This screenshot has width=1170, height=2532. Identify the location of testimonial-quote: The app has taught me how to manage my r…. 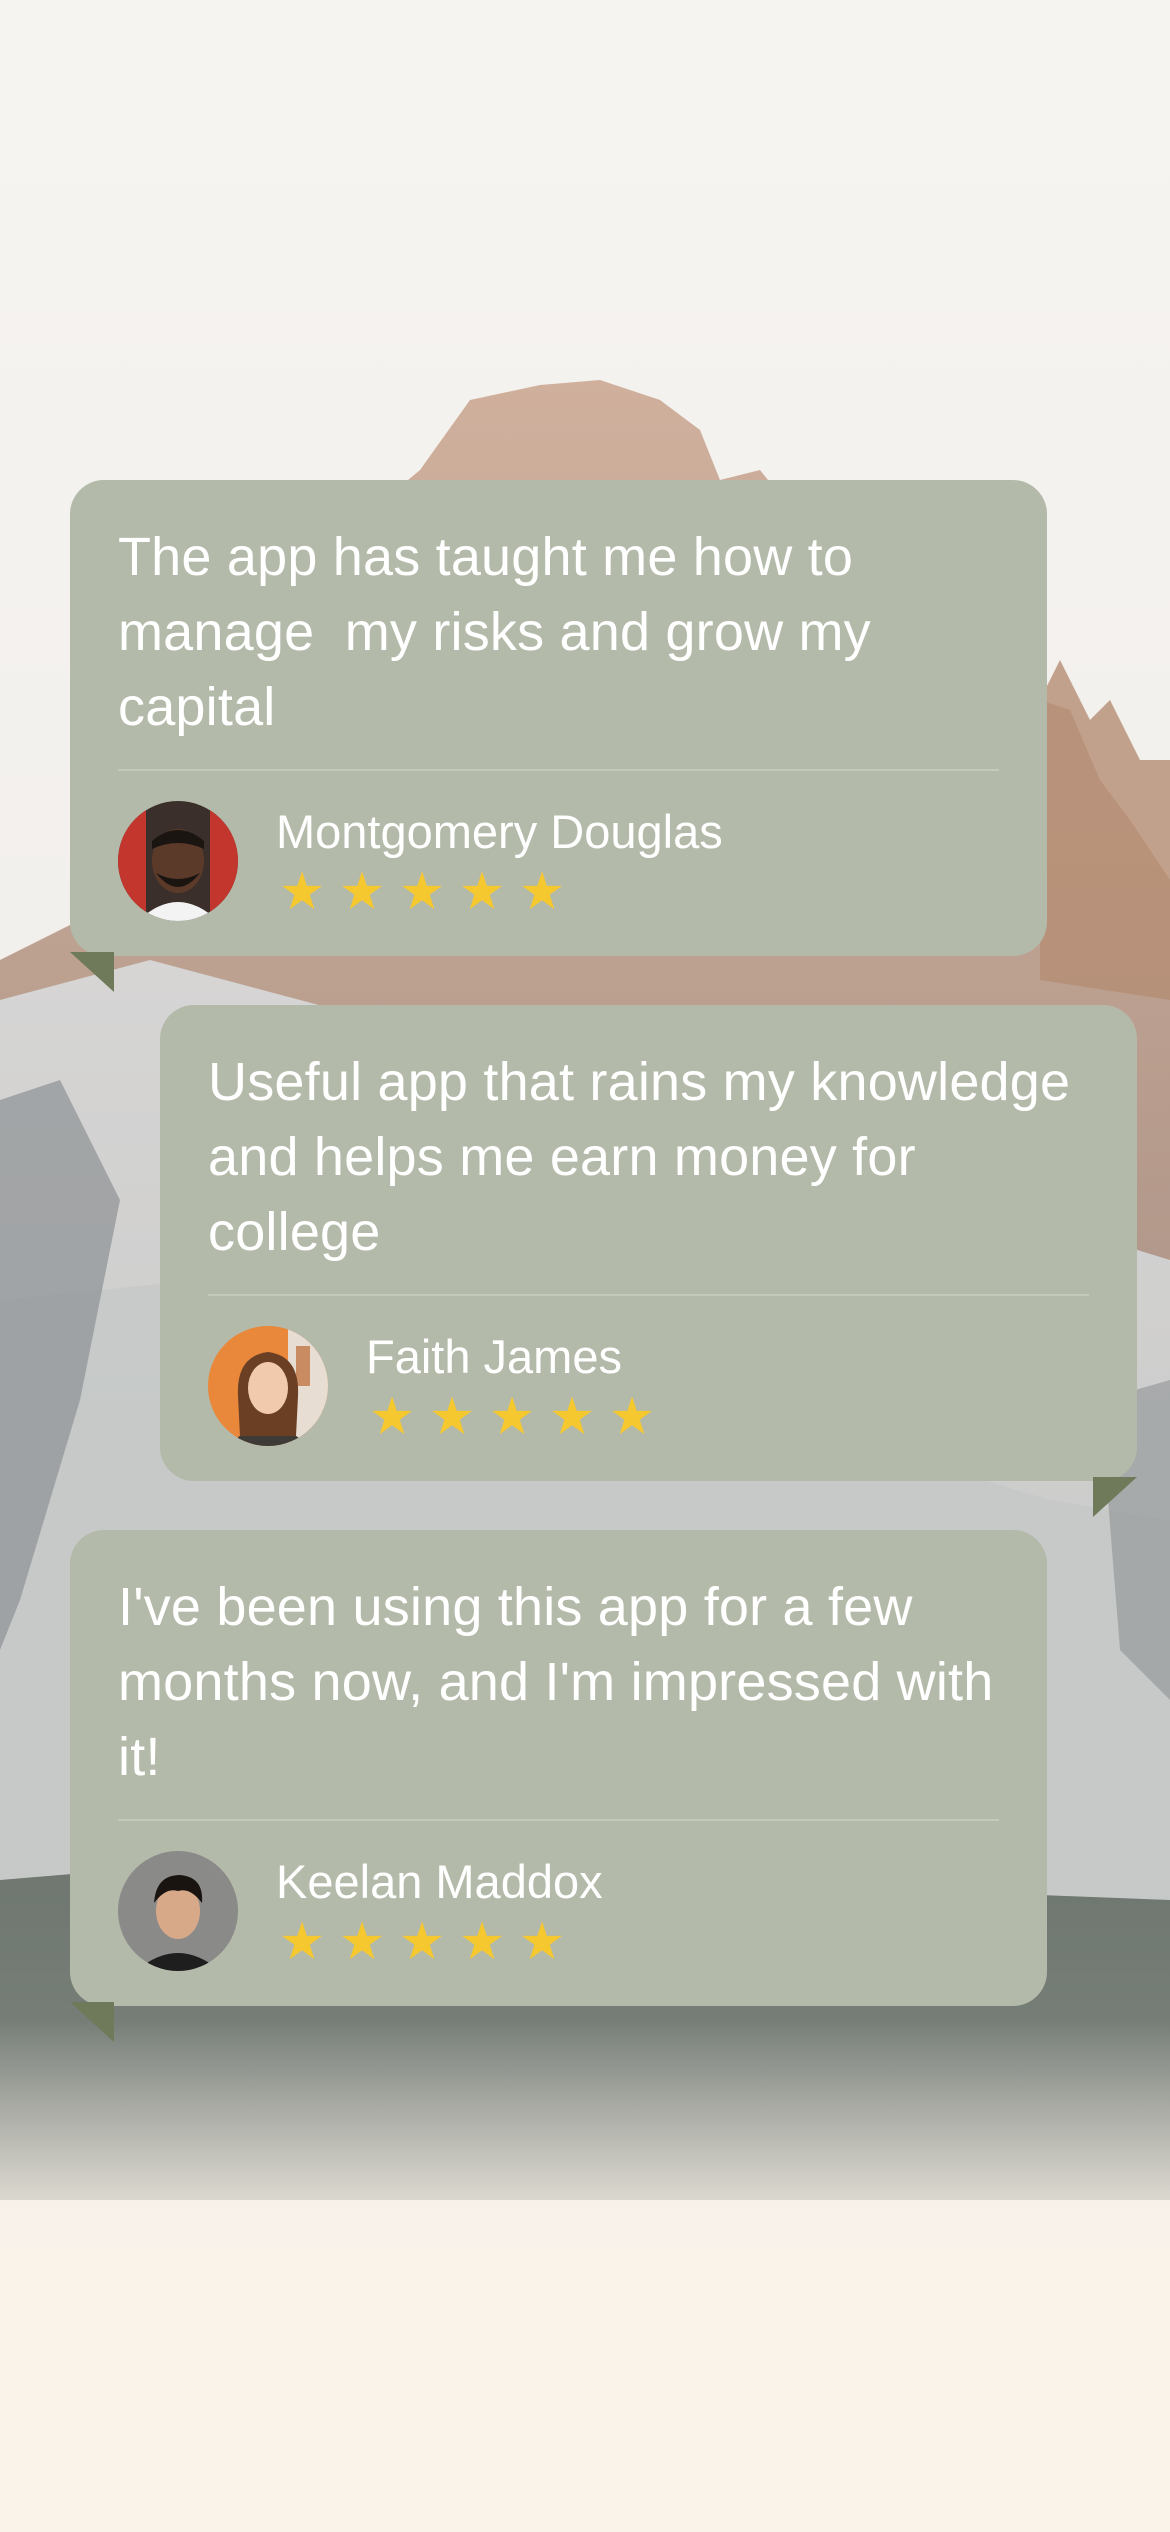
(502, 632).